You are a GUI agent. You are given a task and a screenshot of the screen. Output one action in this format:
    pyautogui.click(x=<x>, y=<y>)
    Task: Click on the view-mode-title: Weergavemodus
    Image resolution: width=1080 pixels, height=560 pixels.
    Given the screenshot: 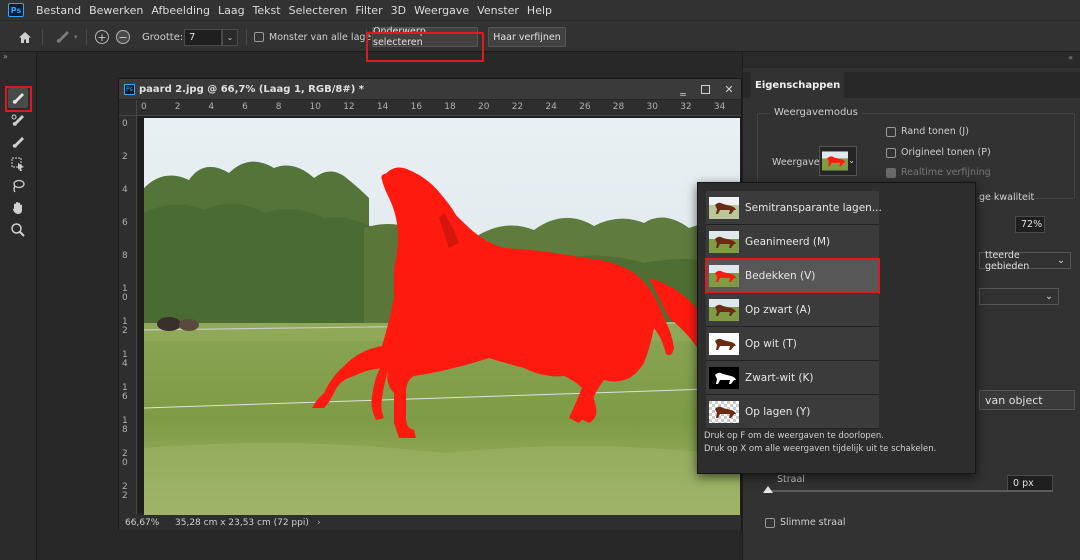 What is the action you would take?
    pyautogui.click(x=816, y=112)
    